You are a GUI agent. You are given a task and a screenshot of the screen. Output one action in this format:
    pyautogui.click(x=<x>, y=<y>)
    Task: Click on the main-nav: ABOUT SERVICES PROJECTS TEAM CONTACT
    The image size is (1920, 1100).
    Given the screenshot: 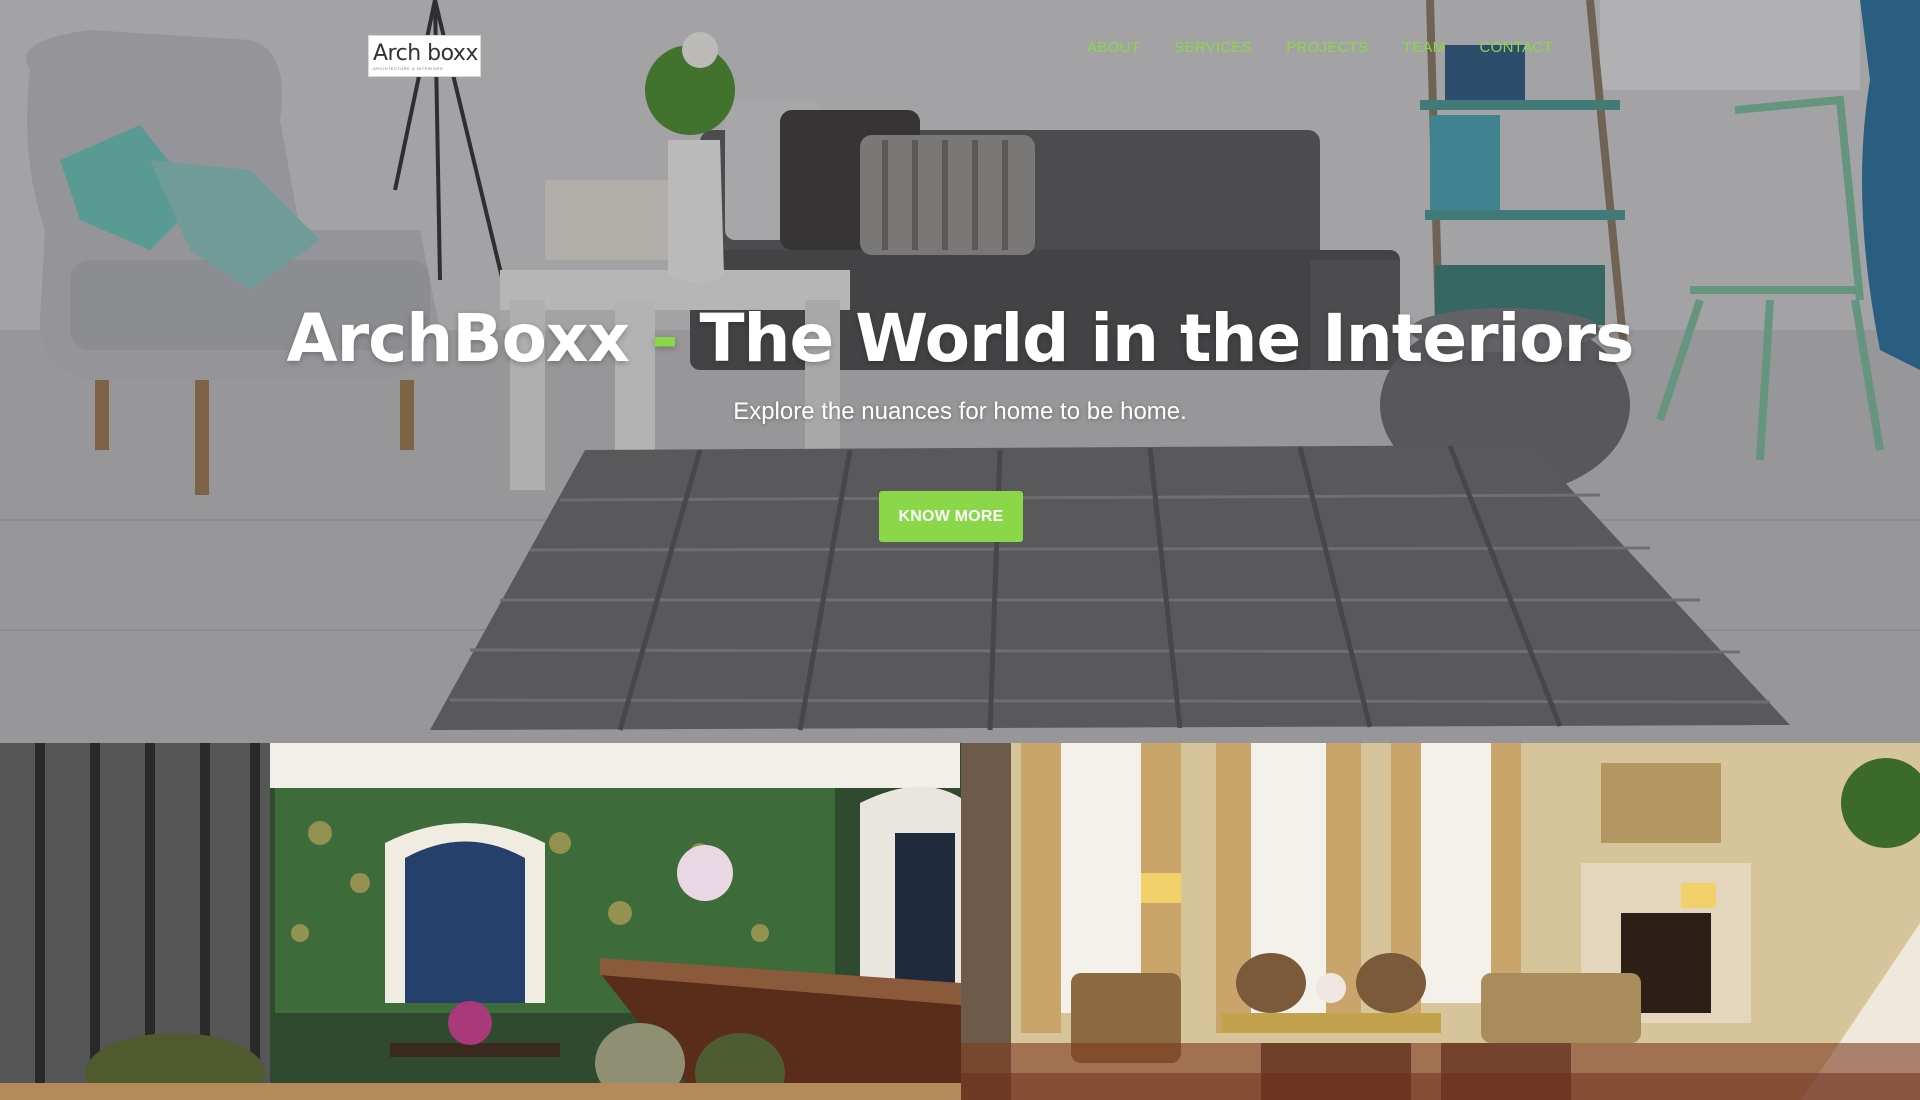 What is the action you would take?
    pyautogui.click(x=1320, y=48)
    